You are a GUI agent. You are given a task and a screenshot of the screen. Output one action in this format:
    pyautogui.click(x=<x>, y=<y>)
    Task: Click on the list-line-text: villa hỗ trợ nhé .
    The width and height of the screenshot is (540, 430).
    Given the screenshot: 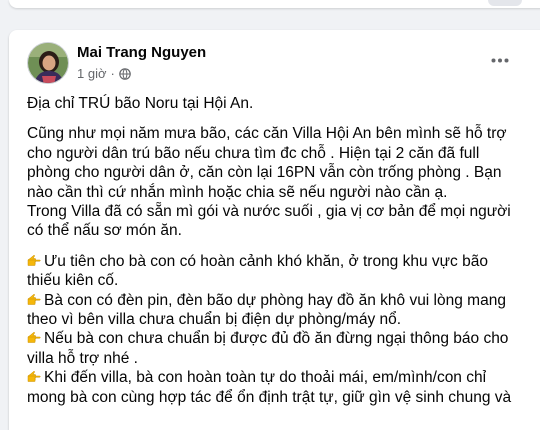 What is the action you would take?
    pyautogui.click(x=82, y=358)
    